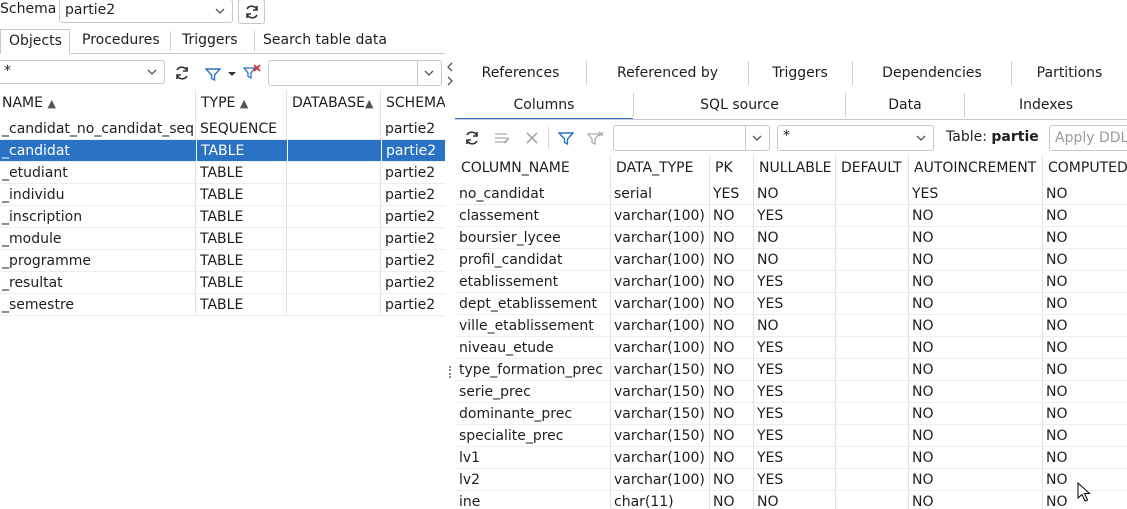 This screenshot has height=509, width=1127. What do you see at coordinates (596, 138) in the screenshot?
I see `clear-columns-filter-button` at bounding box center [596, 138].